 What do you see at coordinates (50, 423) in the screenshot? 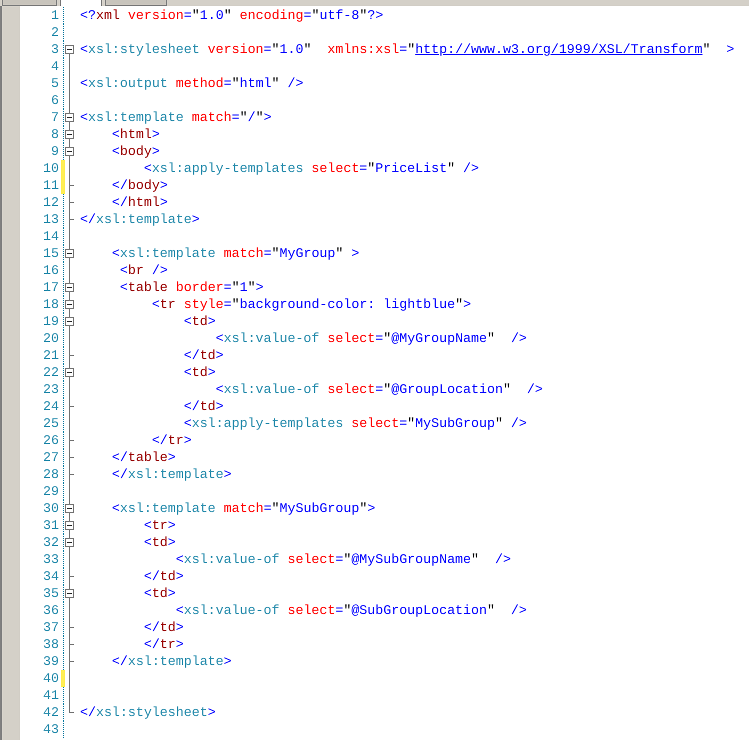
I see `line-number: 25` at bounding box center [50, 423].